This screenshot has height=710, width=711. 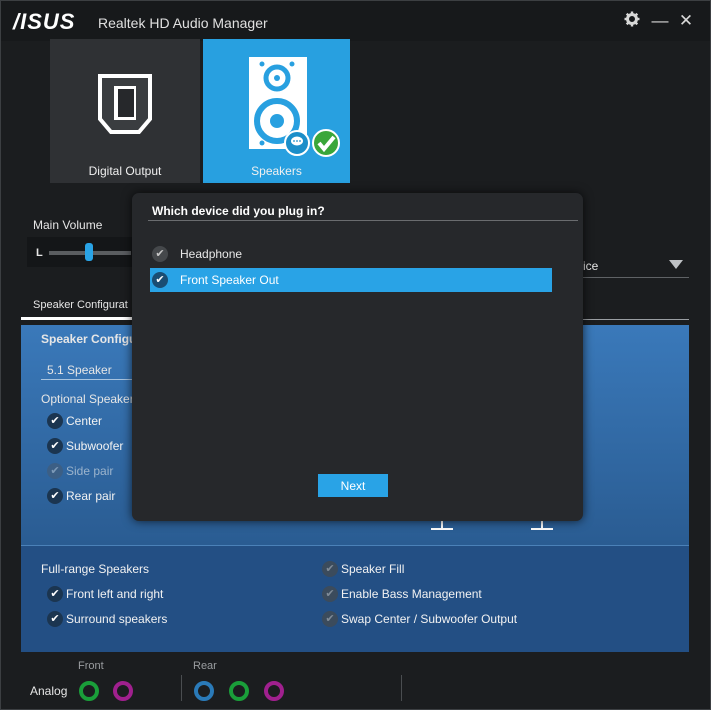 I want to click on title-bar: /ISUS Realtek HD Audio Manager — ✕, so click(x=355, y=21).